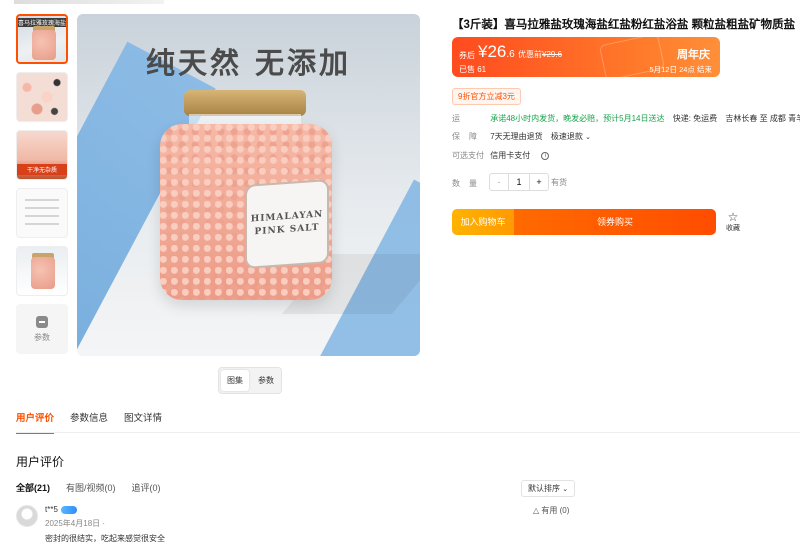  What do you see at coordinates (545, 155) in the screenshot?
I see `info-icon: i` at bounding box center [545, 155].